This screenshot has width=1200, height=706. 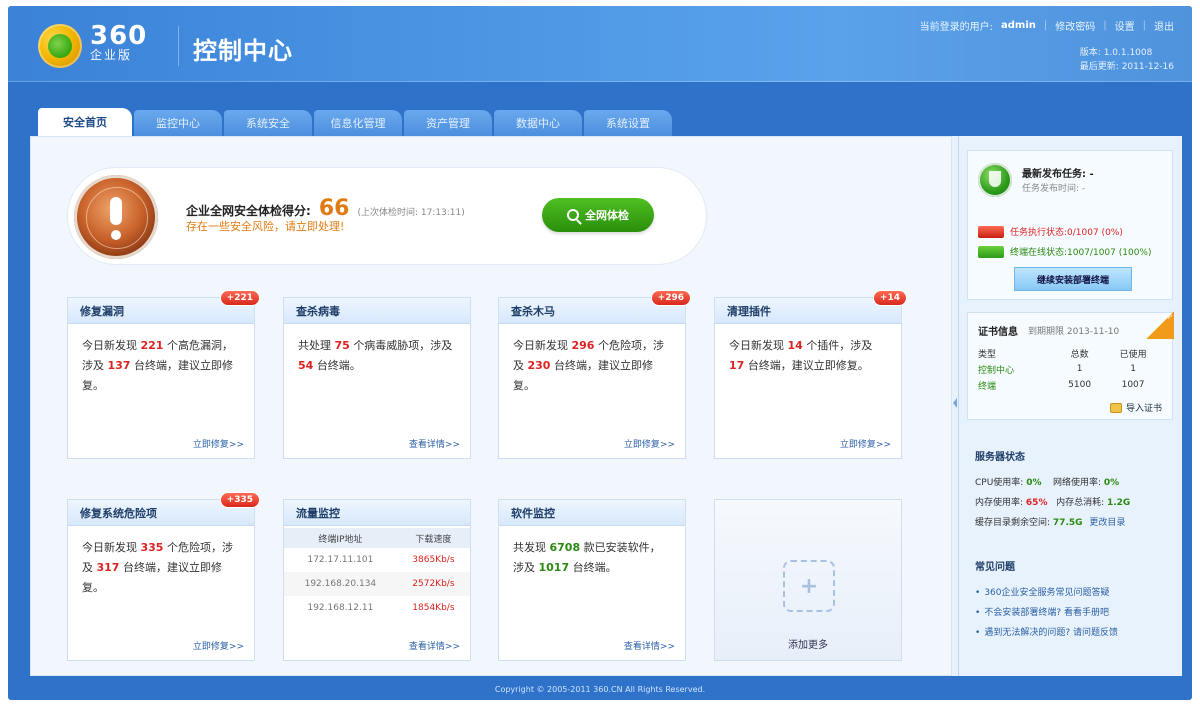 I want to click on logout-link: 退出, so click(x=1164, y=25).